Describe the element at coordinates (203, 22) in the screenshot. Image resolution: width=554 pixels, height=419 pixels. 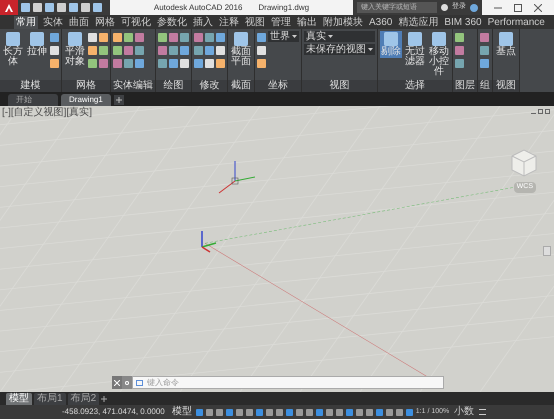
I see `ribbon-tab: 插入` at that location.